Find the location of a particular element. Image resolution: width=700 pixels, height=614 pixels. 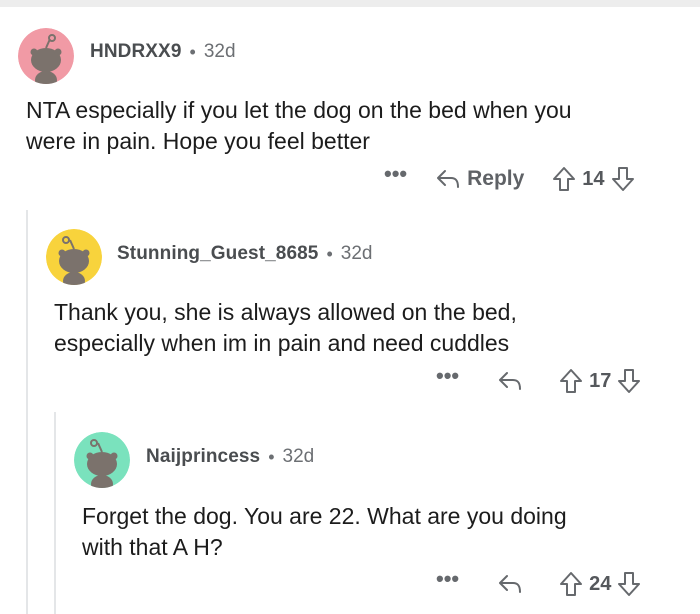

reply-button: Reply is located at coordinates (479, 179).